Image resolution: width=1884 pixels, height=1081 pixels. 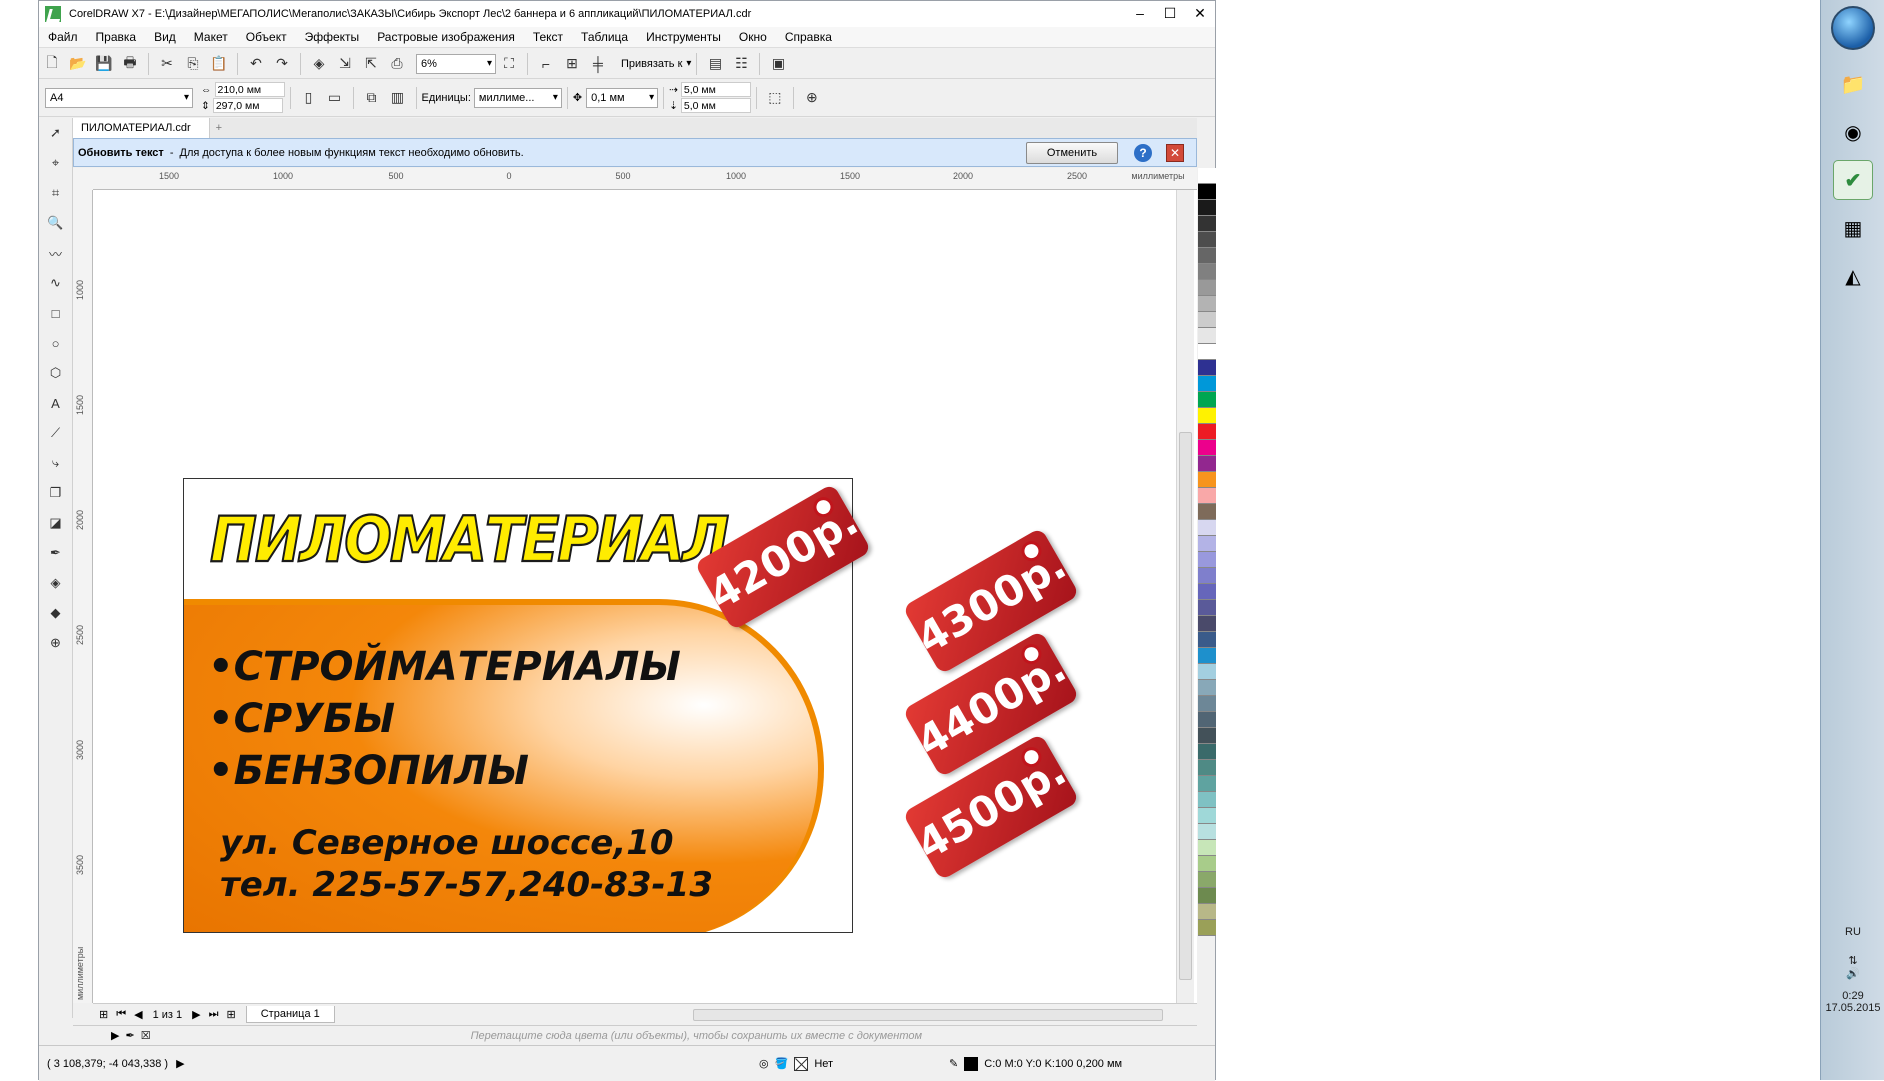 I want to click on grid-icon: ⊞, so click(x=572, y=64).